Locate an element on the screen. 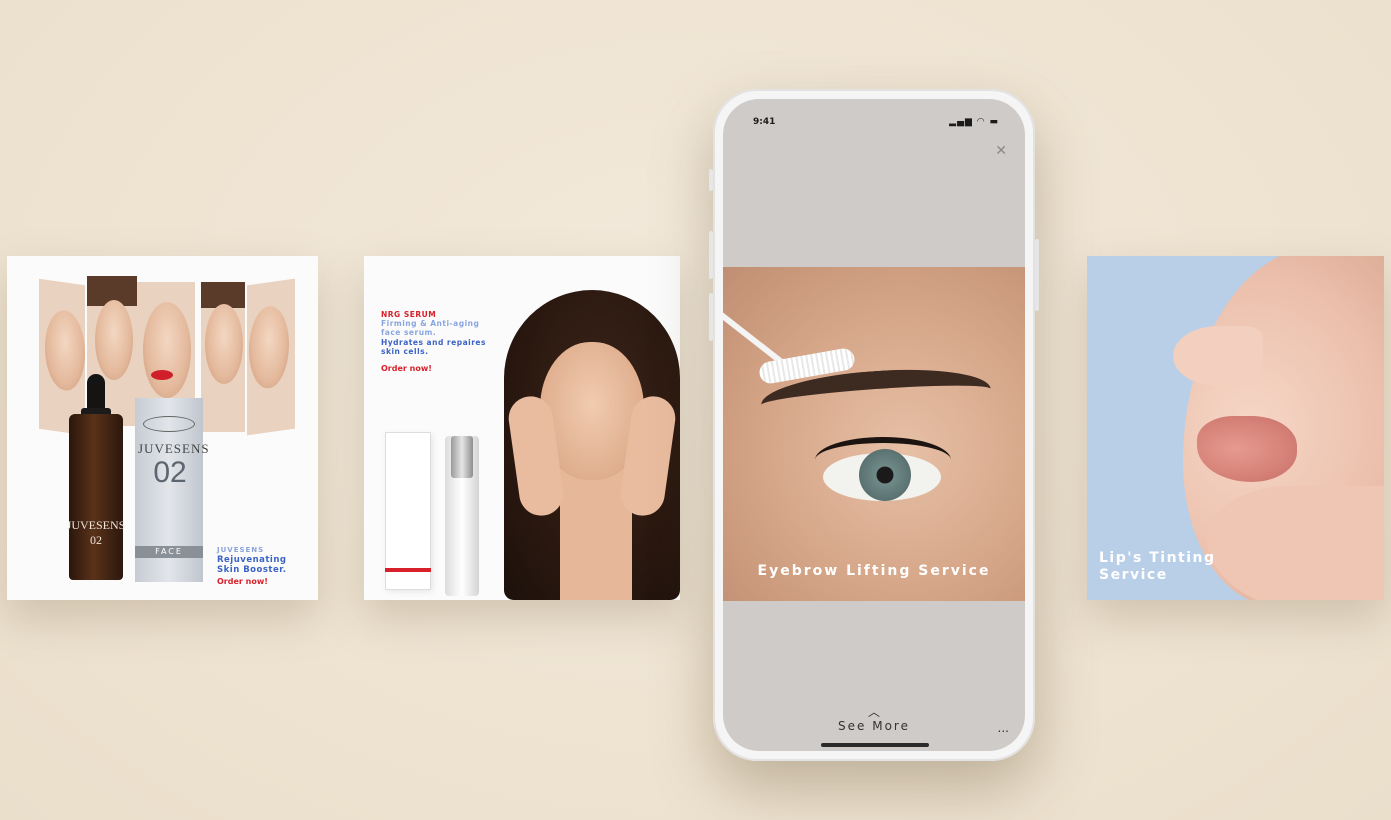  serum-bottle is located at coordinates (96, 497).